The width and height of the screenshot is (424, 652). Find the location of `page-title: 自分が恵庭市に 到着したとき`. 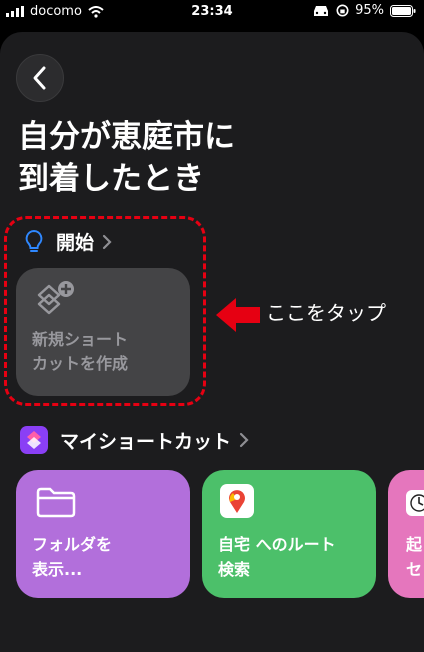

page-title: 自分が恵庭市に 到着したとき is located at coordinates (208, 158).